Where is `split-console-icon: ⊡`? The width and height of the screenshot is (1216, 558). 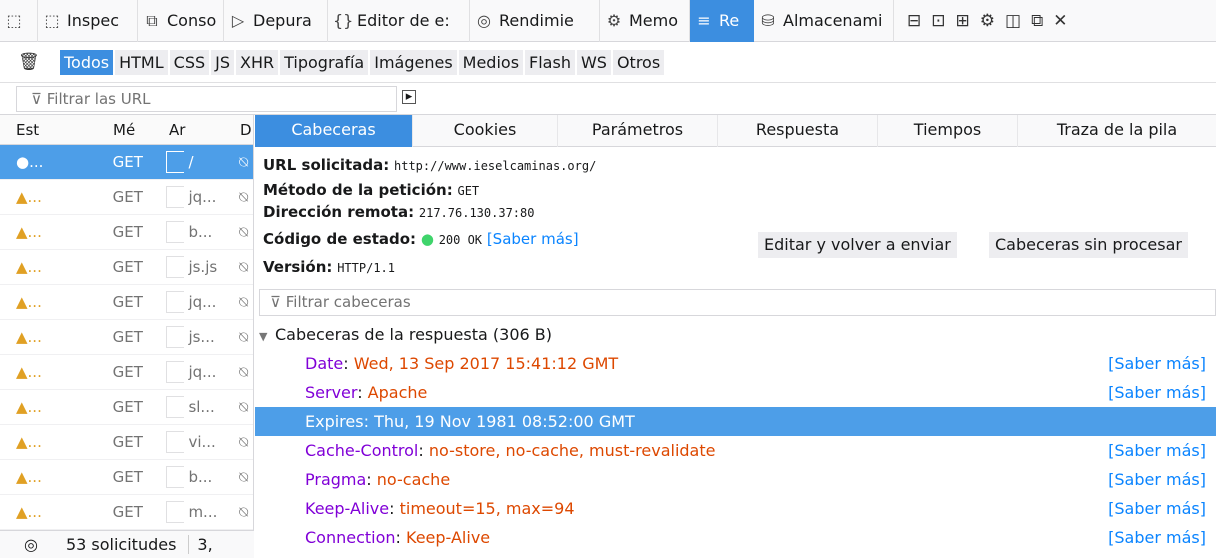 split-console-icon: ⊡ is located at coordinates (938, 21).